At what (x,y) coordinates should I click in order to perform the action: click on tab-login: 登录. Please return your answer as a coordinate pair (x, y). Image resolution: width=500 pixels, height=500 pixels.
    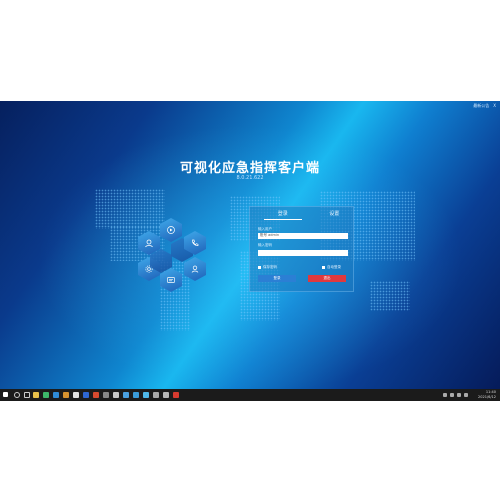
    Looking at the image, I should click on (283, 215).